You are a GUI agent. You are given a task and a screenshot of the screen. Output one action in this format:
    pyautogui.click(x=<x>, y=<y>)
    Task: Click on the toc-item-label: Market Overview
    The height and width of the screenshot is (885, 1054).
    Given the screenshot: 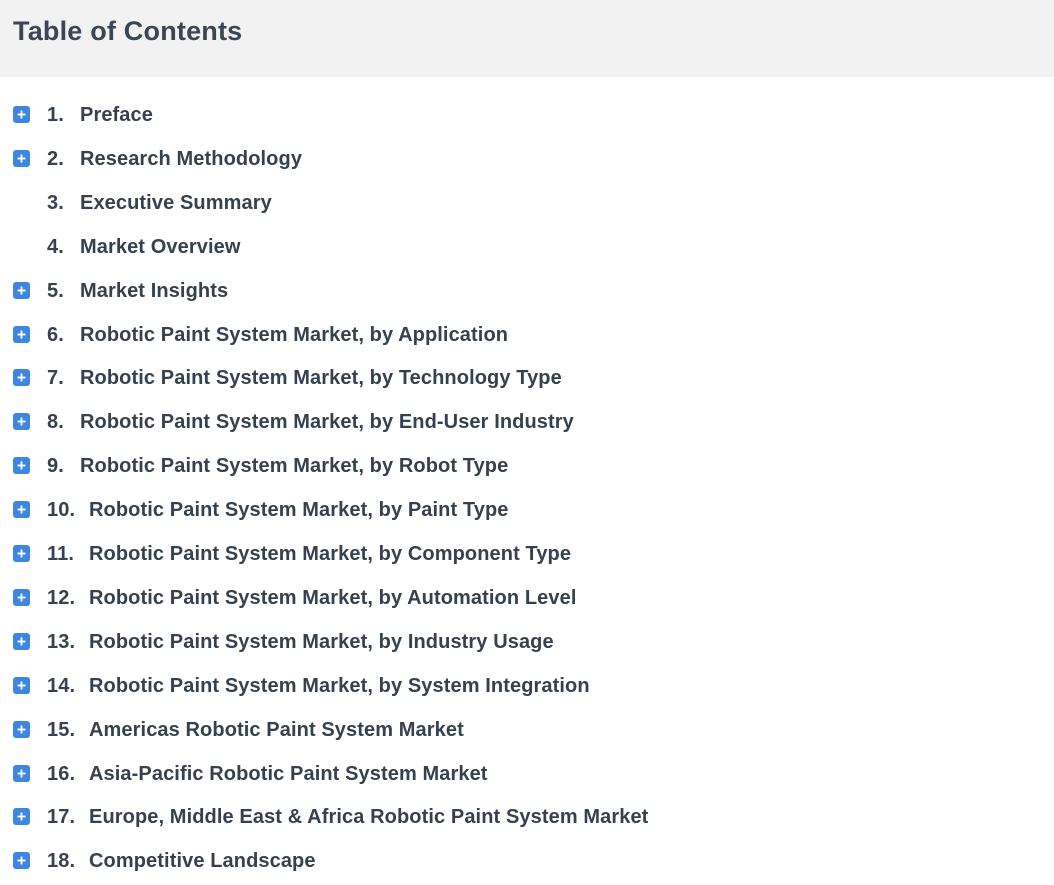 What is the action you would take?
    pyautogui.click(x=160, y=247)
    